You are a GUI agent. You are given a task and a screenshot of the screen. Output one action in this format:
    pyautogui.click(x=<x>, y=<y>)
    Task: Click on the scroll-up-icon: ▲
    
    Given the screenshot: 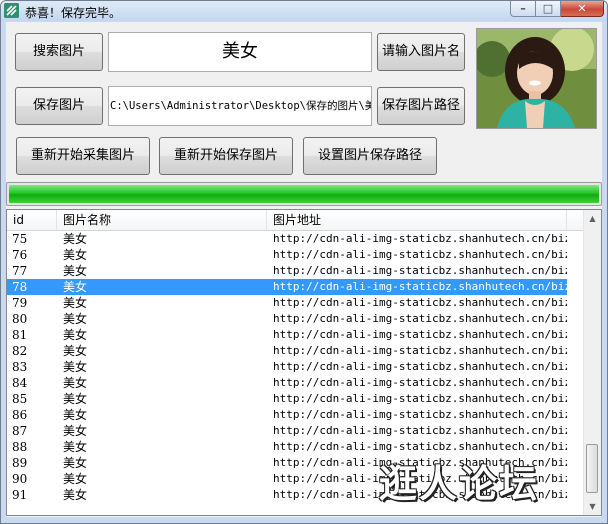 What is the action you would take?
    pyautogui.click(x=592, y=218)
    